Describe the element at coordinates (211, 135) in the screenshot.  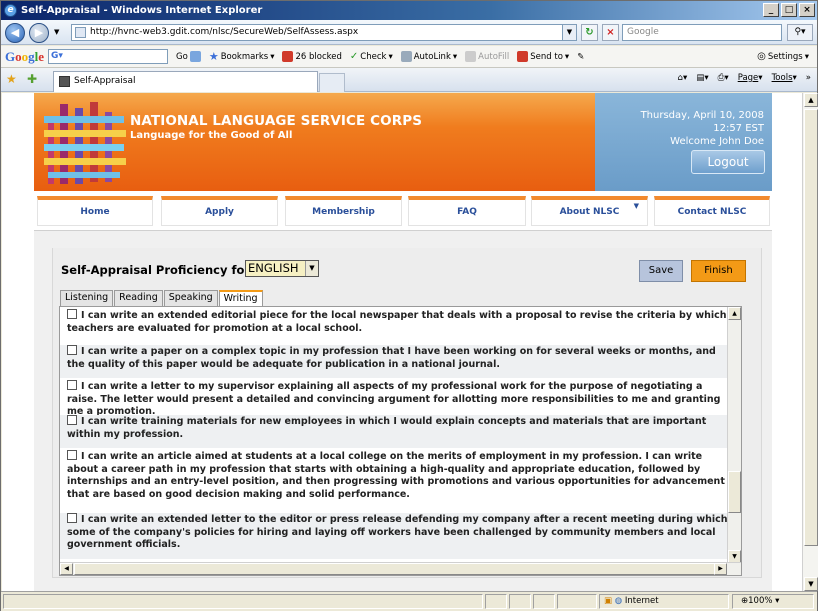
I see `org-tagline: Language for the Good of All` at that location.